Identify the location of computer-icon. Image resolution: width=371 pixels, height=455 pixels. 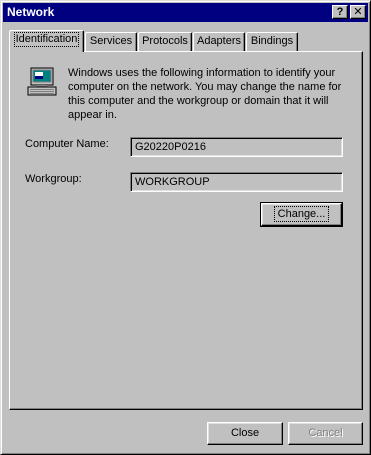
(42, 81).